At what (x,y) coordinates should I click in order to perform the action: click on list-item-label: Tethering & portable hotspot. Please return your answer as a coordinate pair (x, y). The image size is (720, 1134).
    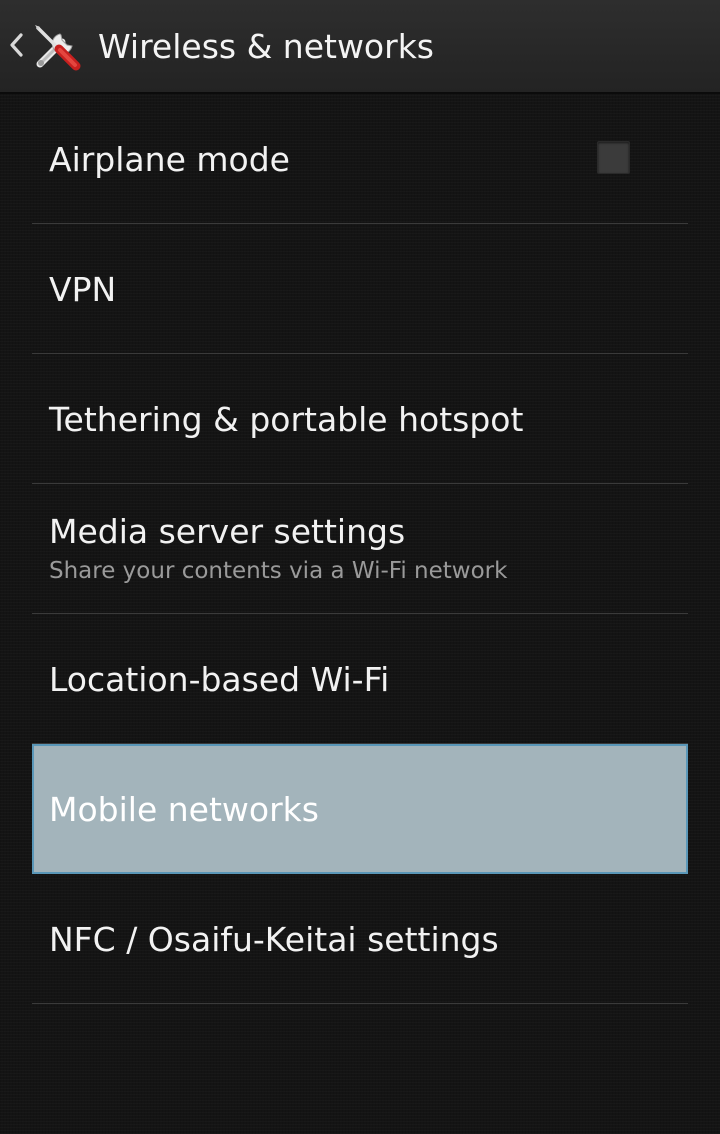
    Looking at the image, I should click on (286, 419).